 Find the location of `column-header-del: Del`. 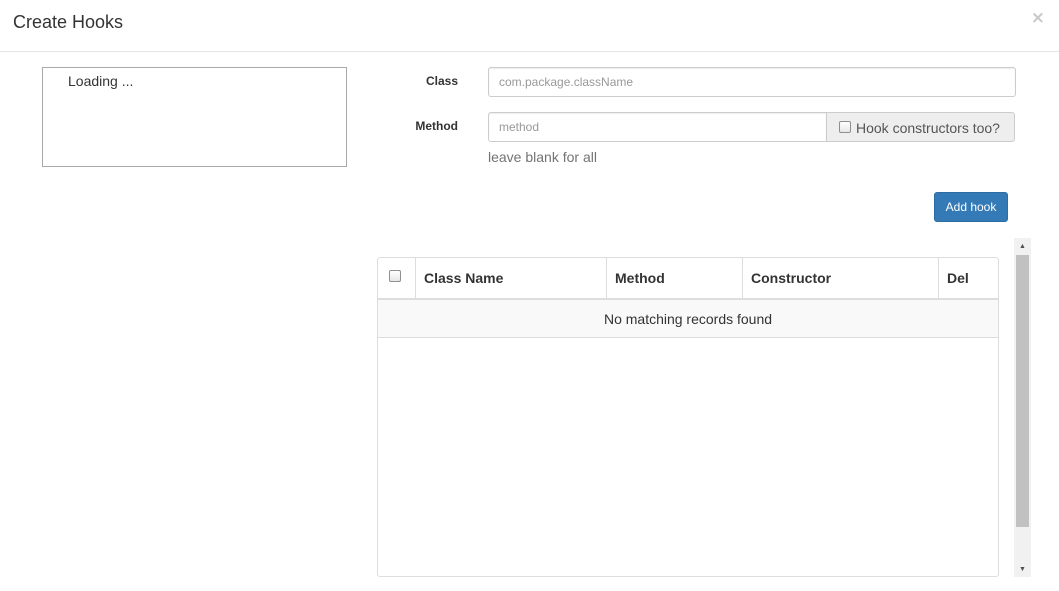

column-header-del: Del is located at coordinates (968, 278).